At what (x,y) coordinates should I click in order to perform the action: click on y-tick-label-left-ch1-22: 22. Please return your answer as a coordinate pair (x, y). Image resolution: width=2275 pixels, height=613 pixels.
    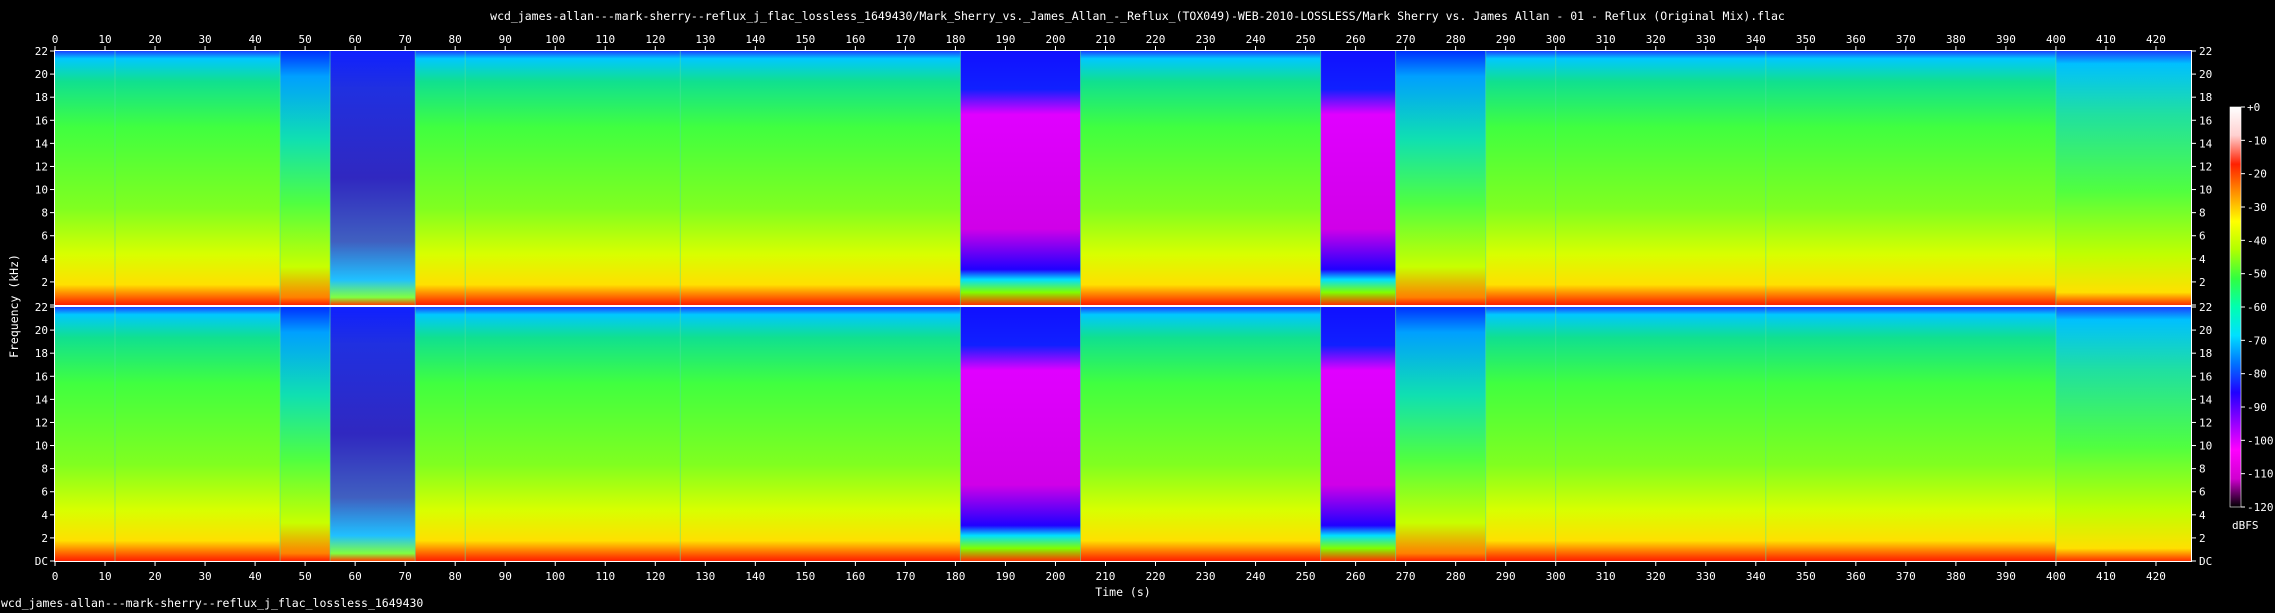
    Looking at the image, I should click on (41, 51).